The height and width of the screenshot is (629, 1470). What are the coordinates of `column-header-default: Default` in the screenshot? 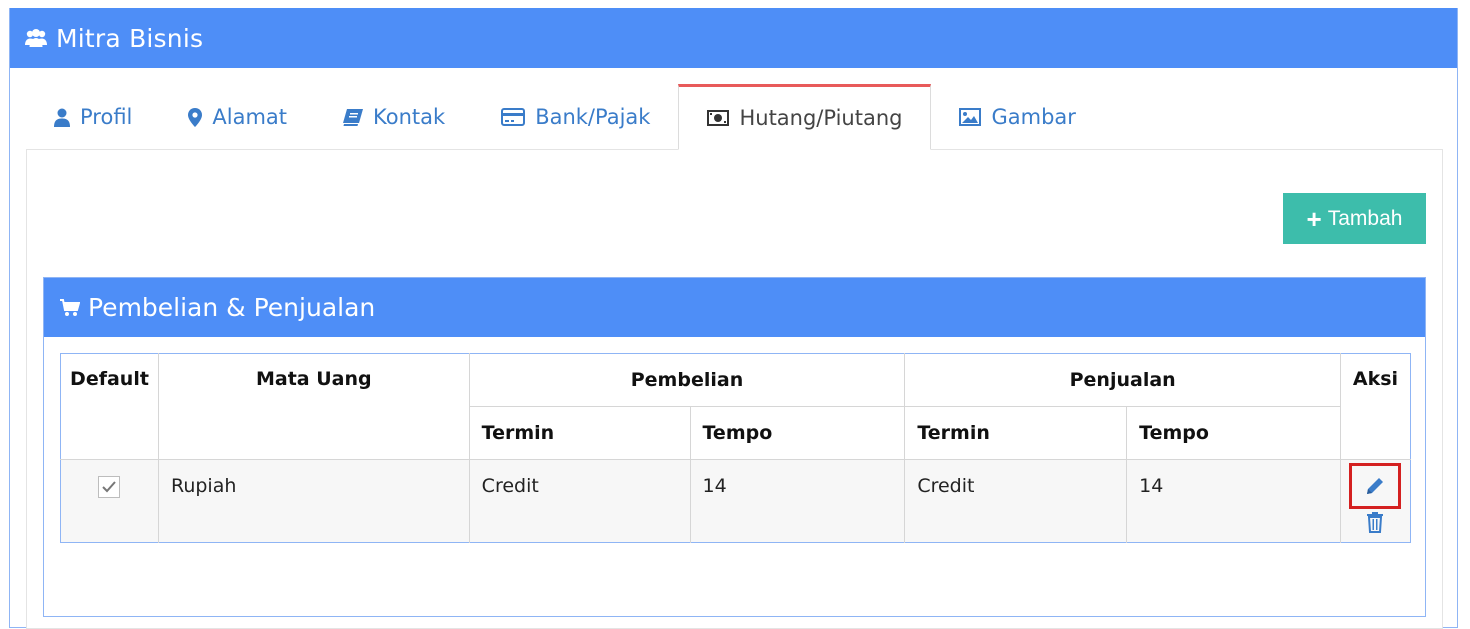 It's located at (109, 406).